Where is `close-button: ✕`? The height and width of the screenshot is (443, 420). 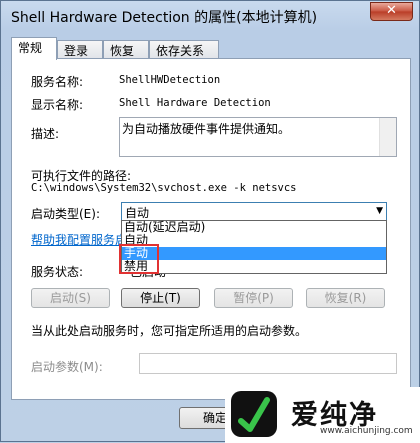 close-button: ✕ is located at coordinates (391, 11).